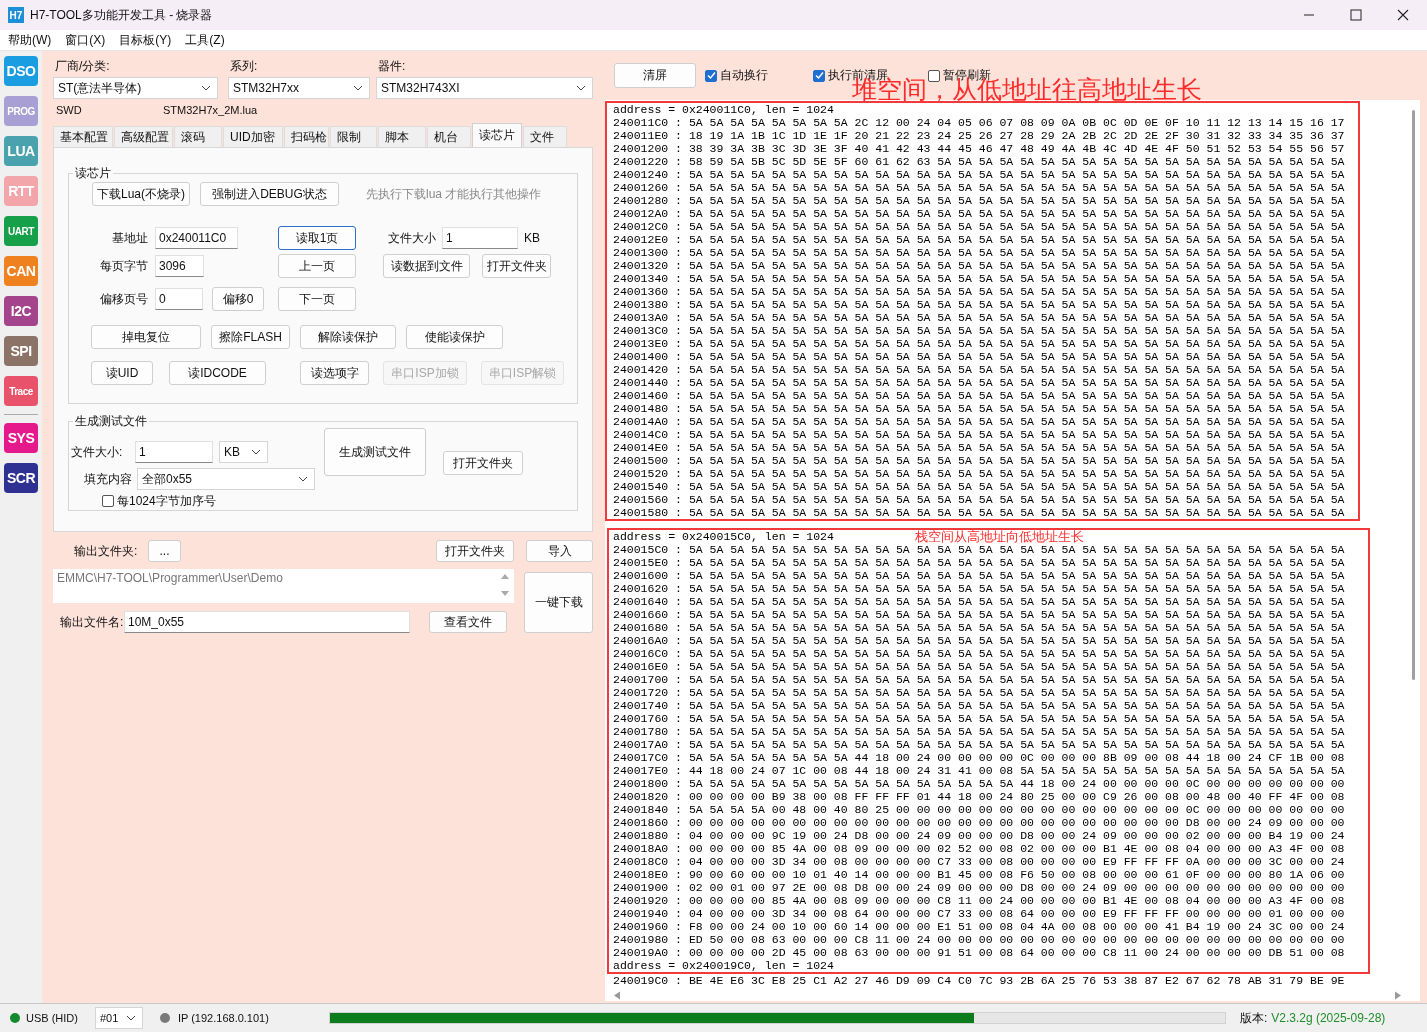  What do you see at coordinates (123, 299) in the screenshot?
I see `field-label: 偏移页号` at bounding box center [123, 299].